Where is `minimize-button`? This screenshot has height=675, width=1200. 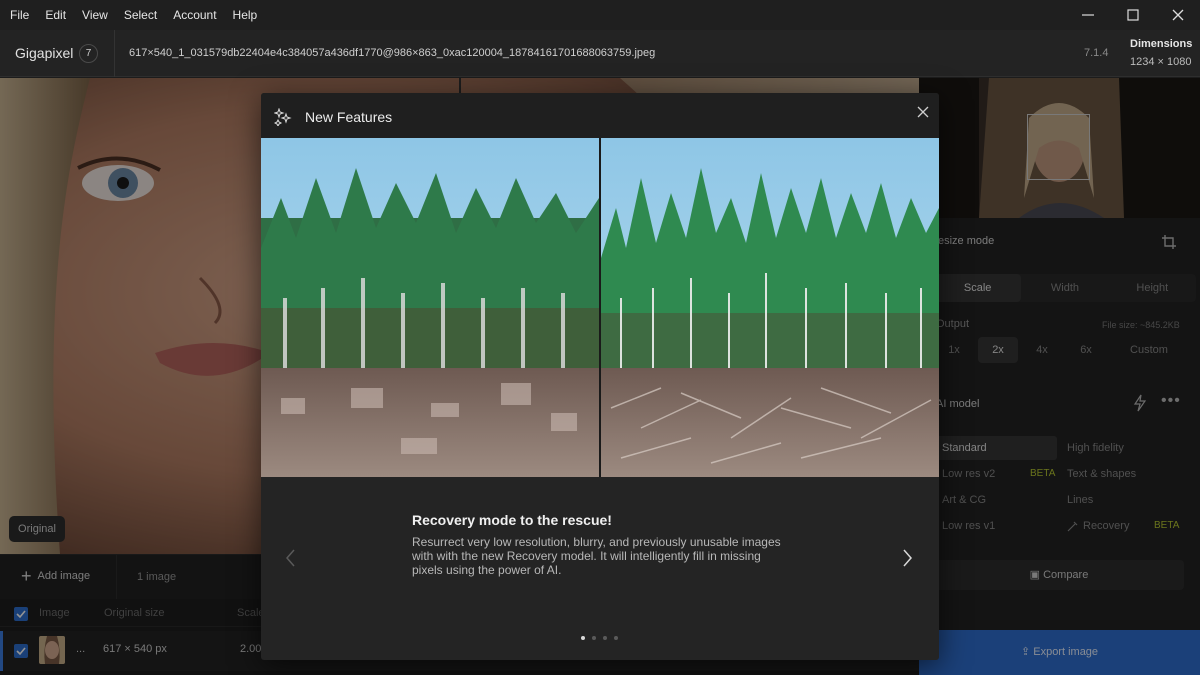
minimize-button is located at coordinates (1087, 15).